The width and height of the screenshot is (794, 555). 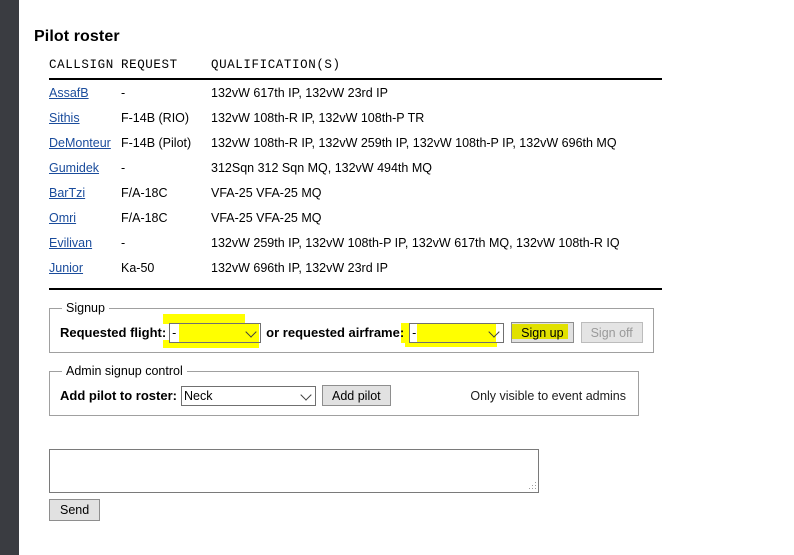 I want to click on cell-callsign: DeMonteur, so click(x=85, y=142).